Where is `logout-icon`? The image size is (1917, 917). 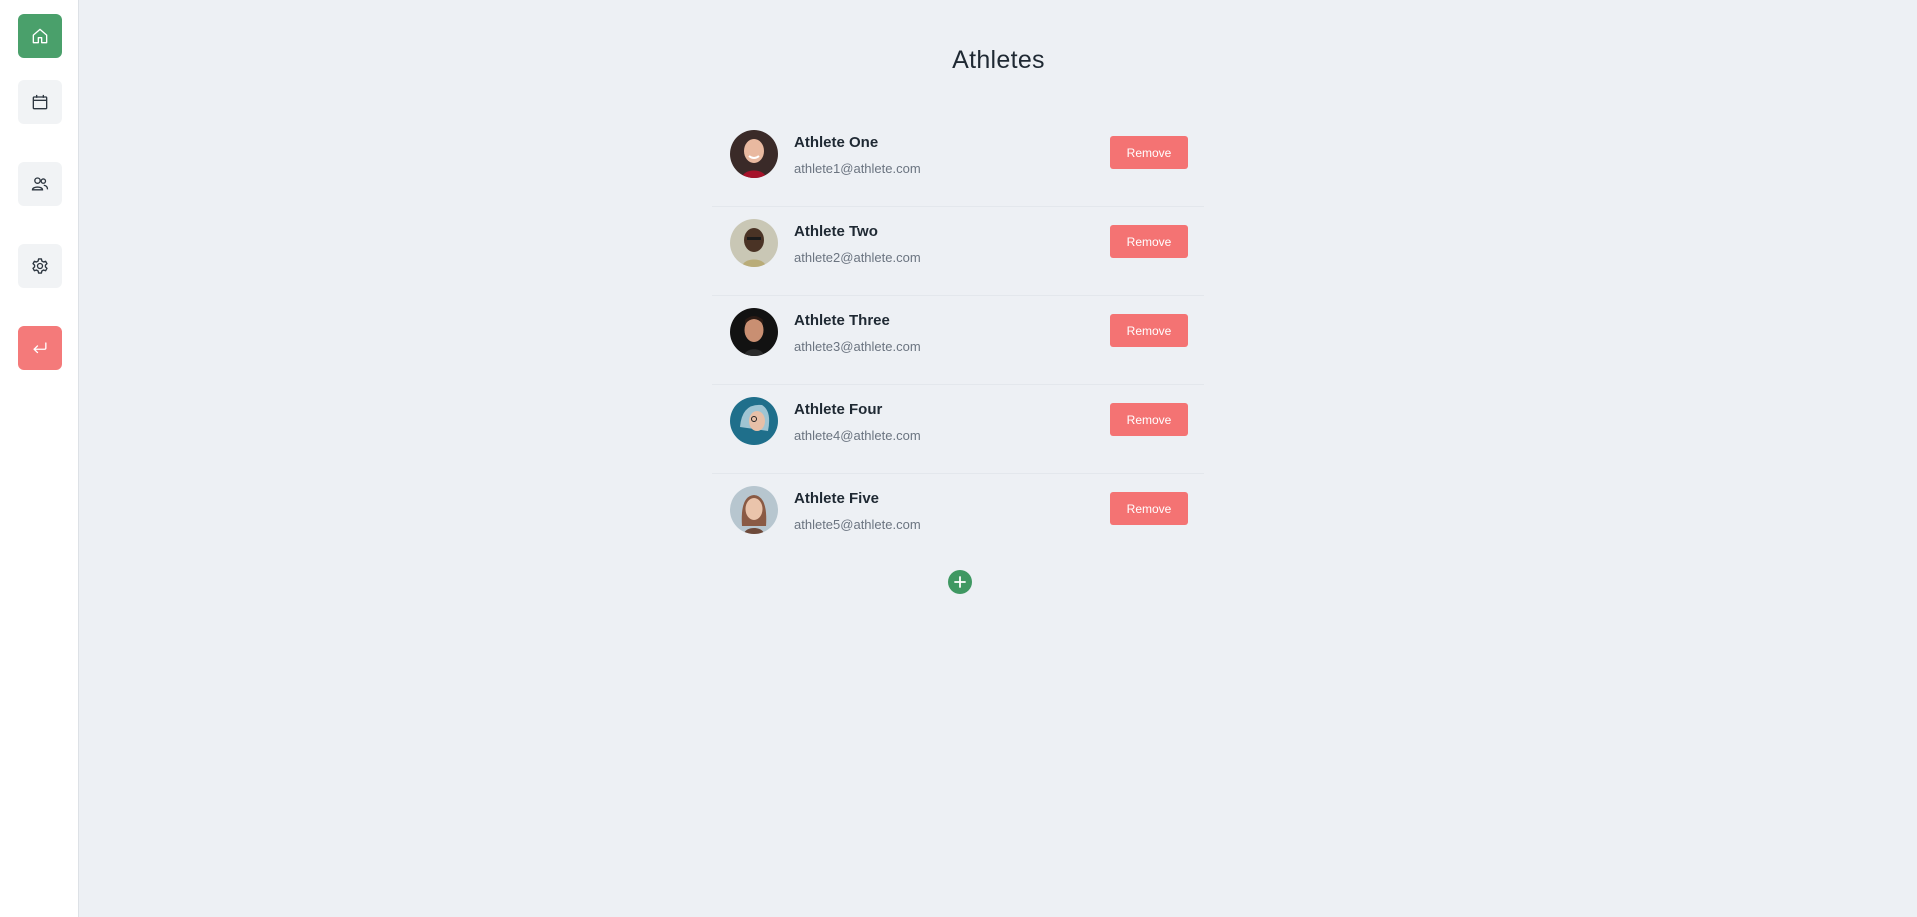
logout-icon is located at coordinates (40, 348).